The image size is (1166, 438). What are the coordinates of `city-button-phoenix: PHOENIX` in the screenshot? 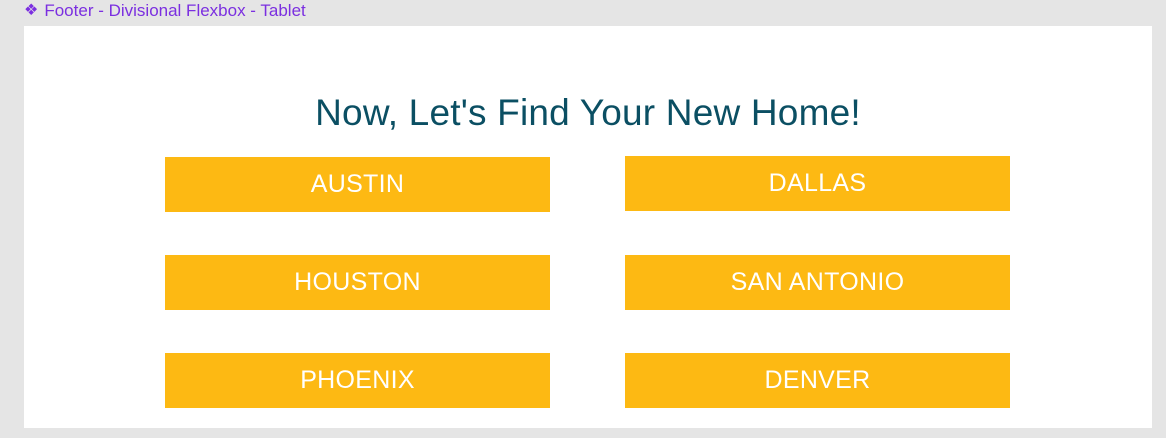 It's located at (357, 380).